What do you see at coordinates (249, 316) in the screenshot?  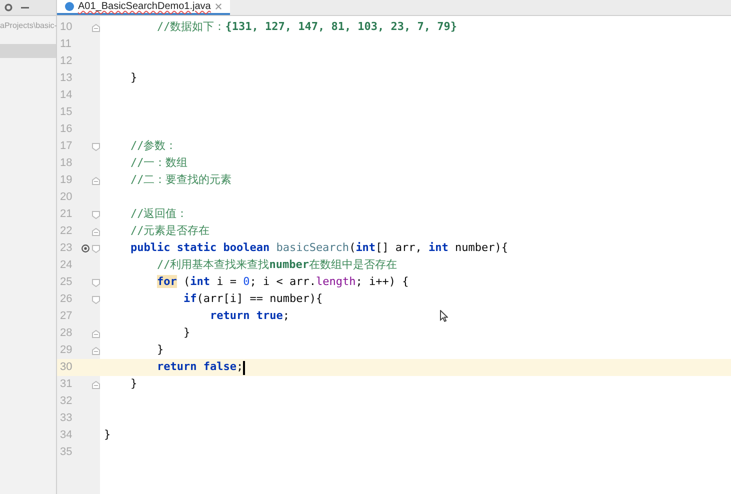 I see `code-line: return true;` at bounding box center [249, 316].